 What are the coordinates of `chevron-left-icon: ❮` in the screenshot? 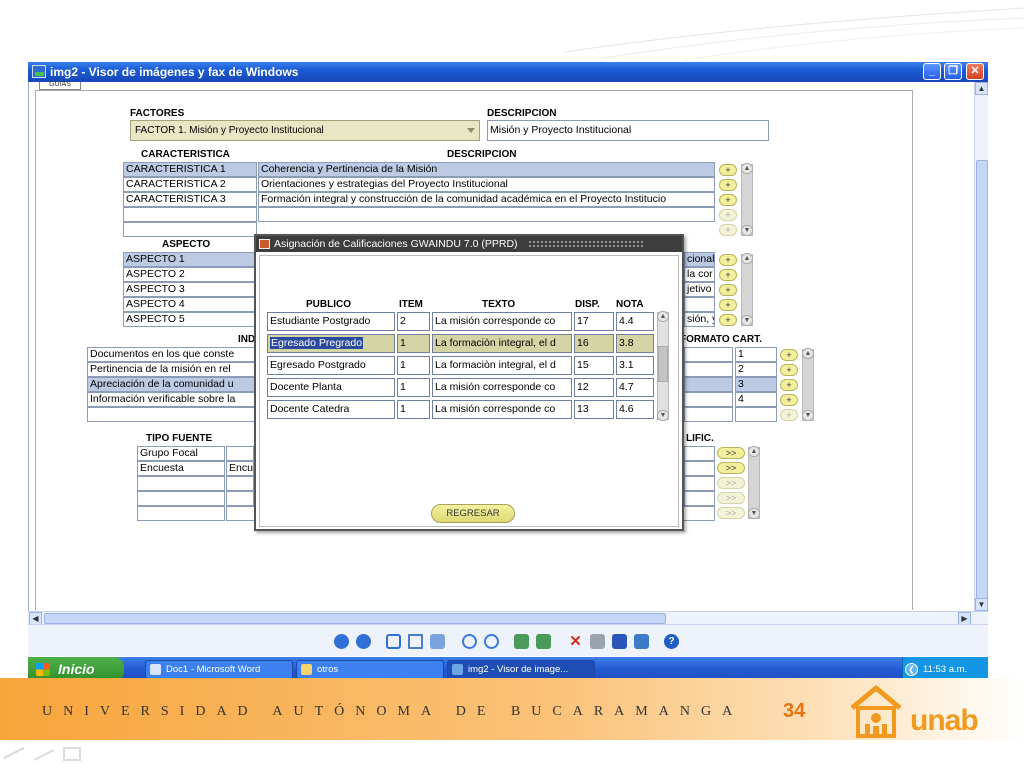 It's located at (911, 669).